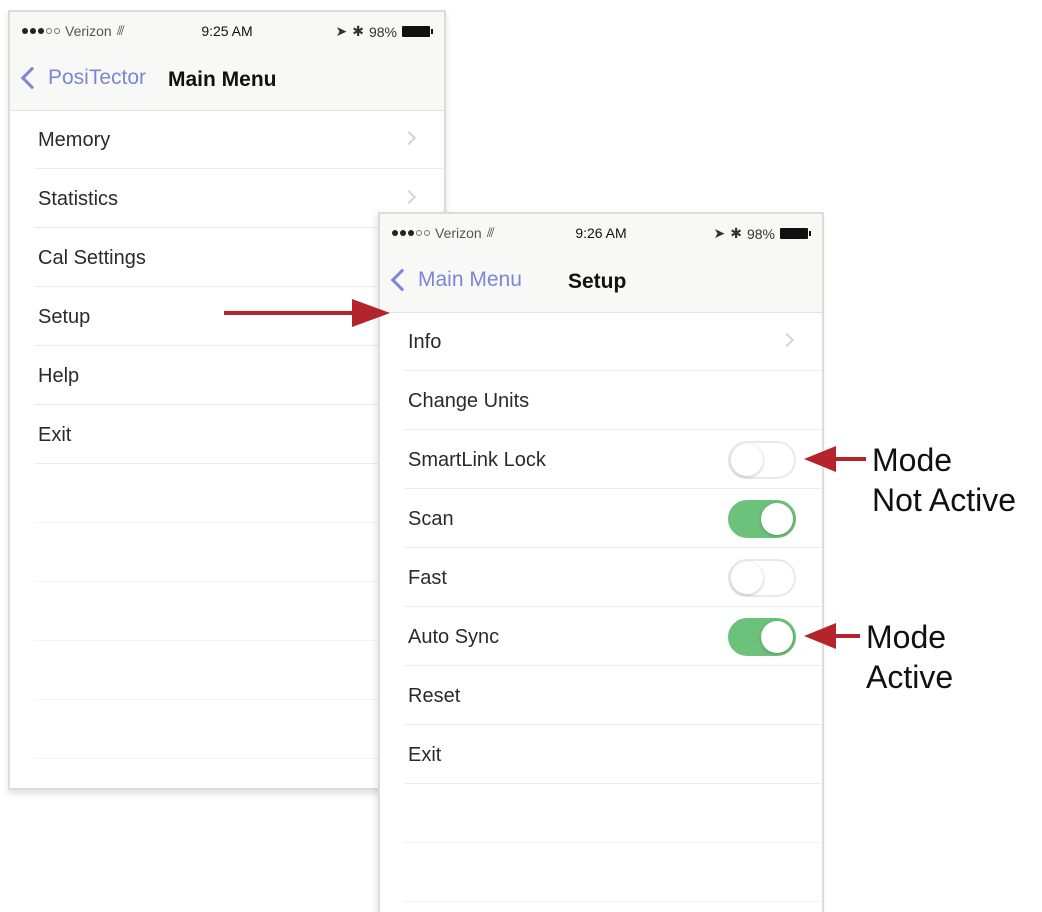  I want to click on nav-bar: PosiTector Main Menu, so click(227, 81).